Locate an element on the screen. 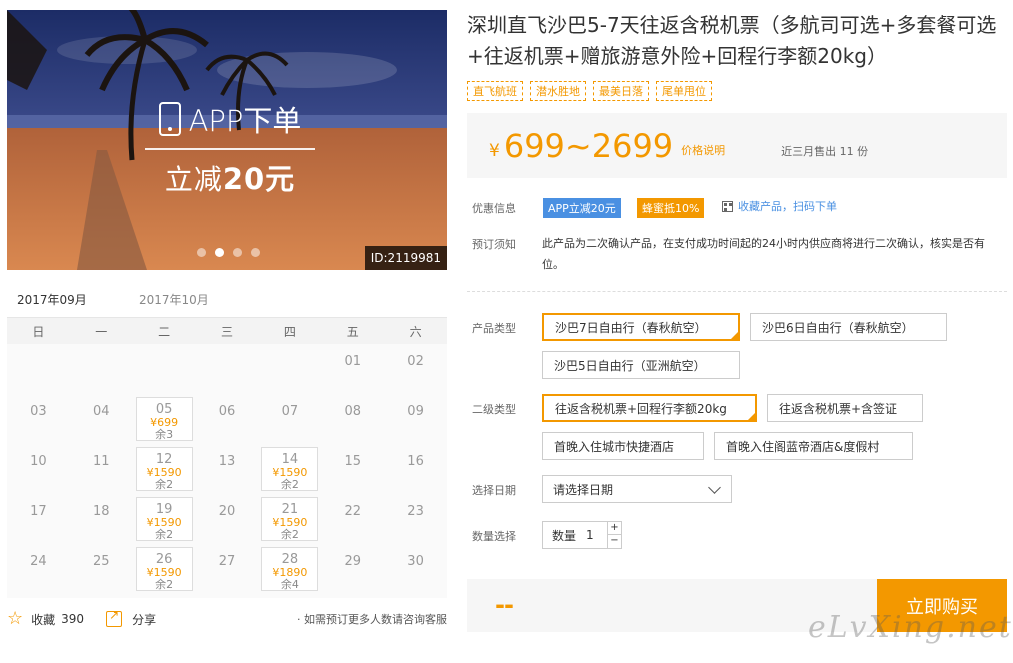  currency-symbol: ¥ is located at coordinates (494, 150).